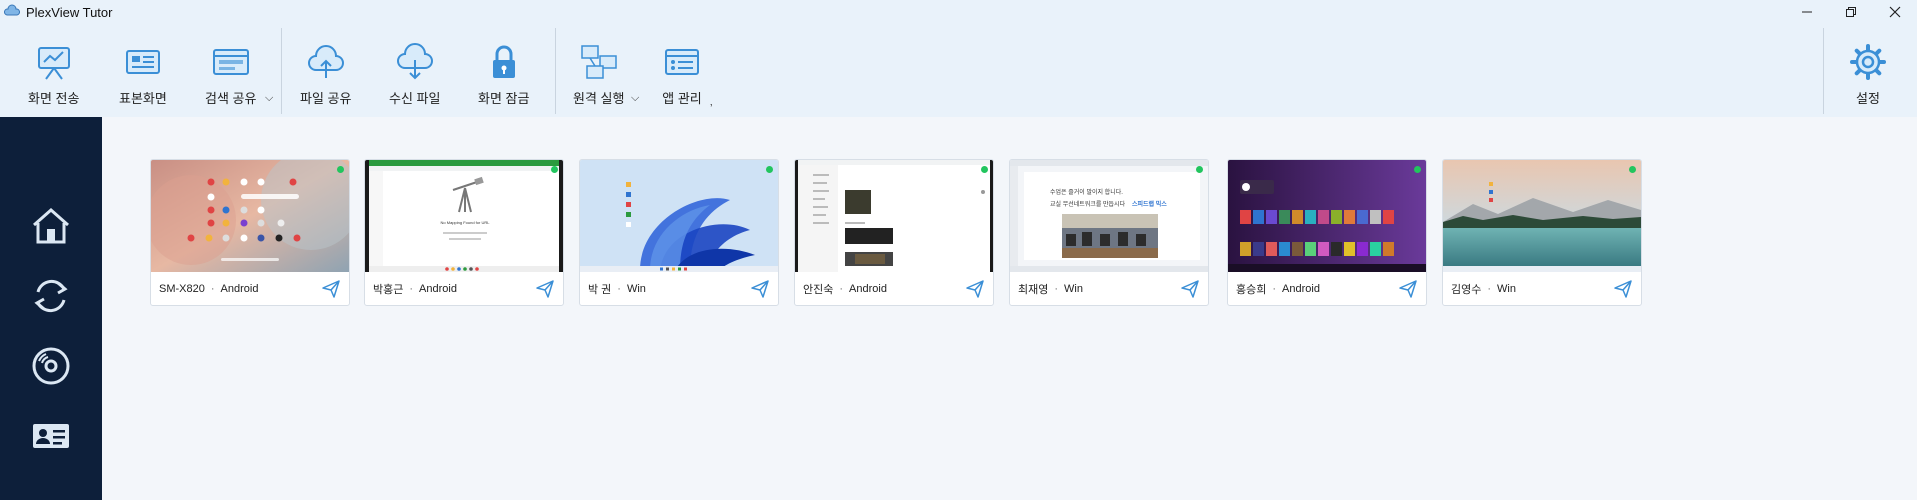  What do you see at coordinates (1466, 289) in the screenshot?
I see `device-name: 김영수` at bounding box center [1466, 289].